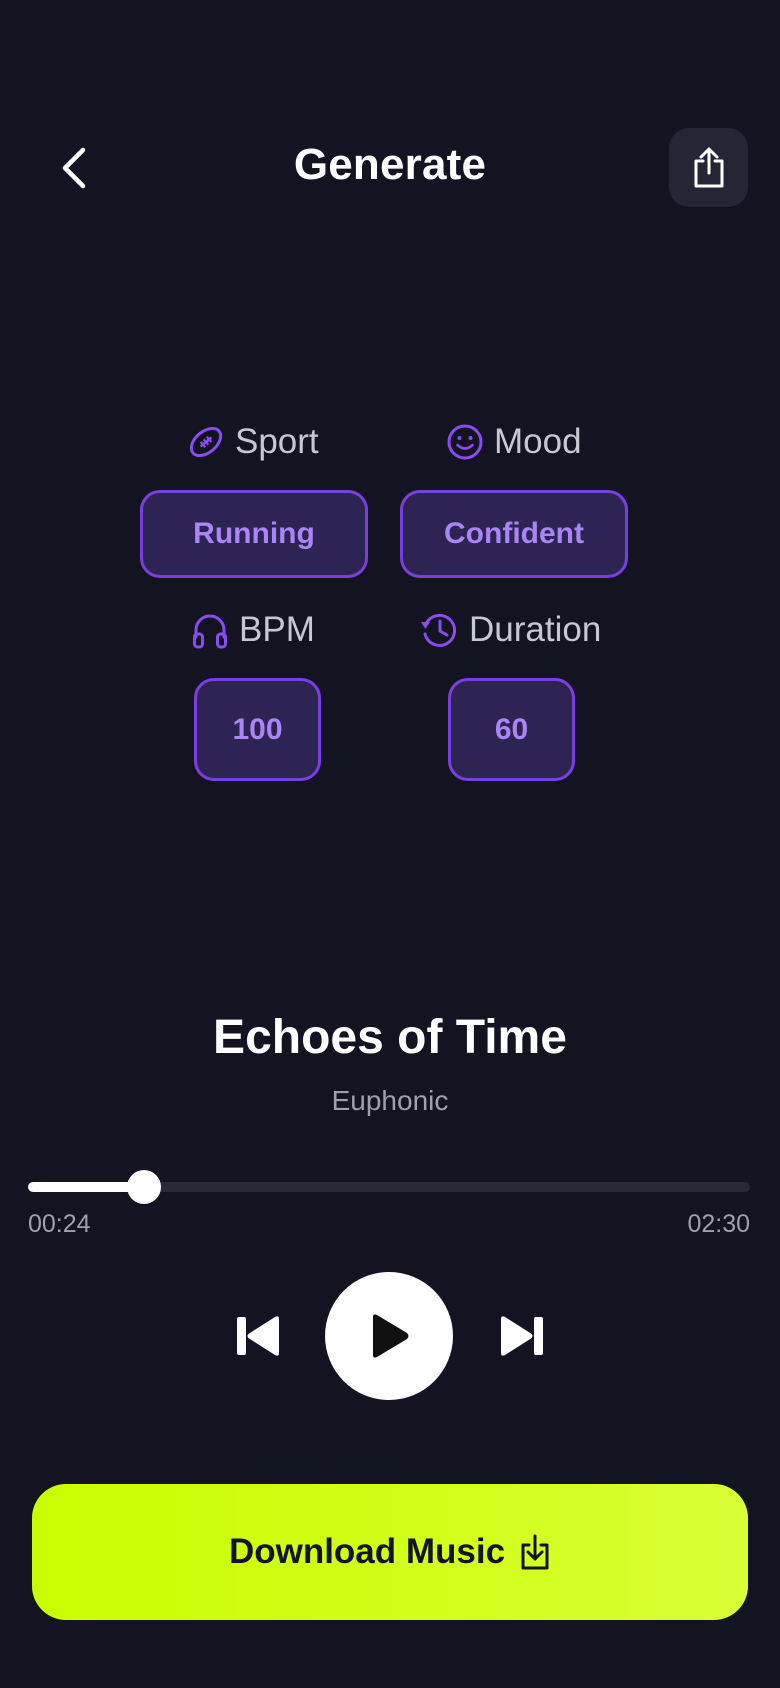  Describe the element at coordinates (277, 629) in the screenshot. I see `bpm-label-text: BPM` at that location.